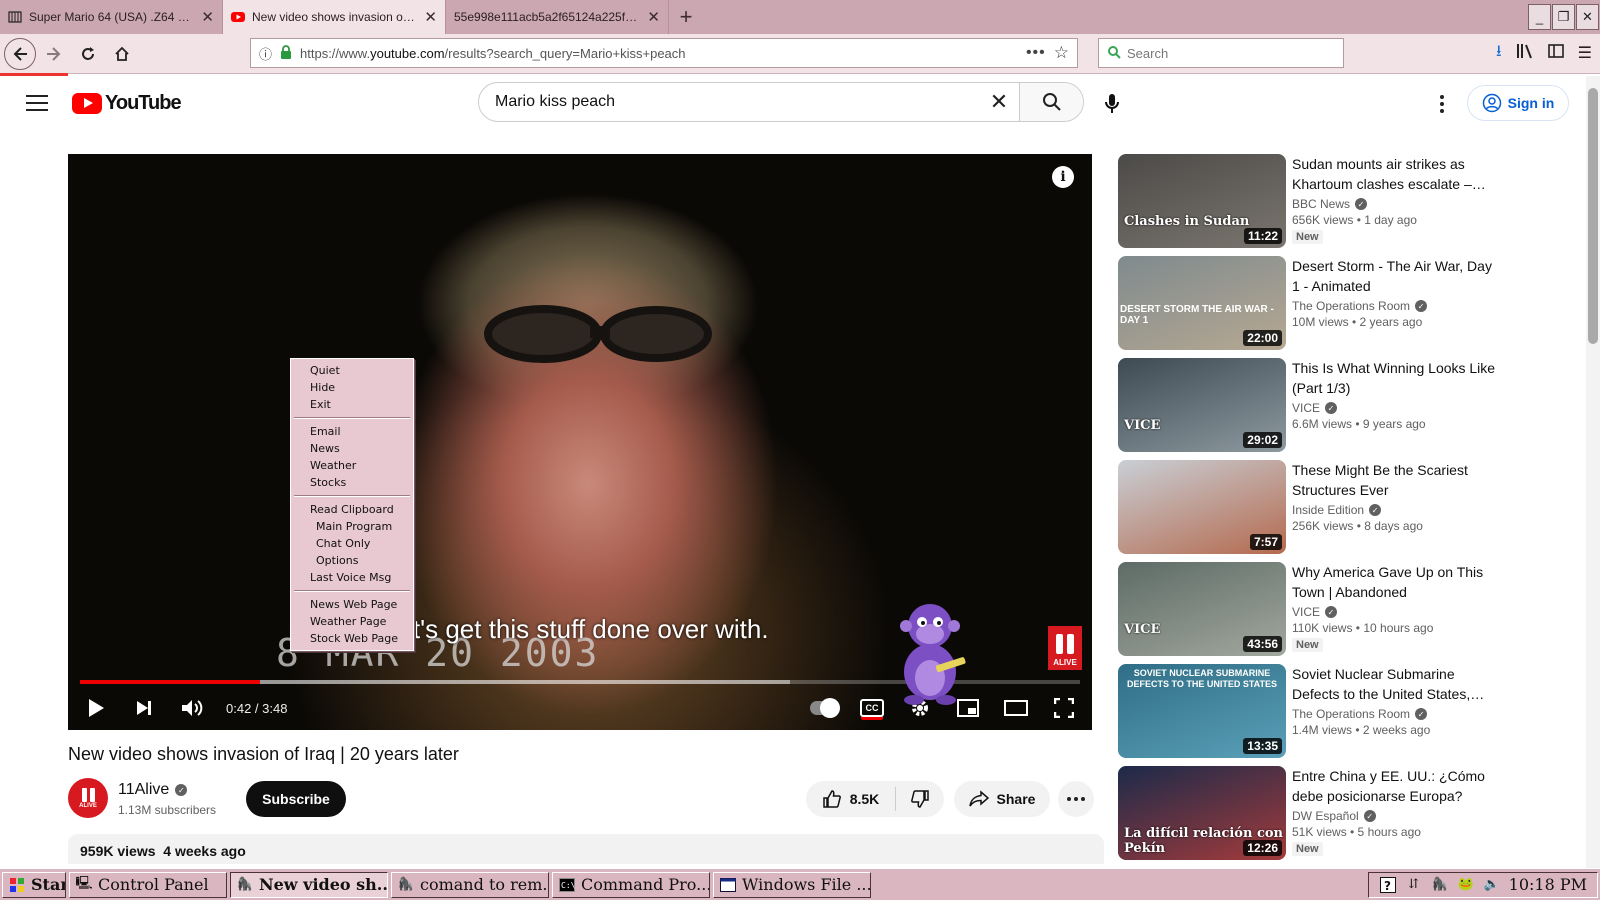 The height and width of the screenshot is (900, 1600). I want to click on clear-search-icon: ✕, so click(999, 102).